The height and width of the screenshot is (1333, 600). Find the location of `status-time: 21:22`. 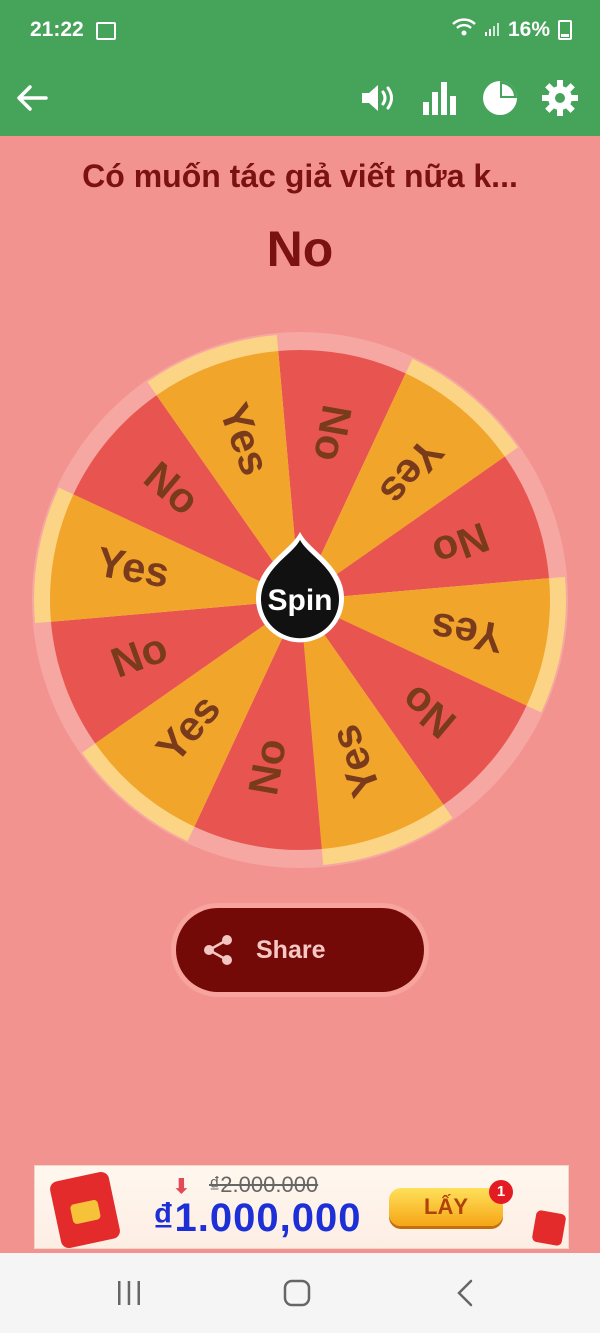

status-time: 21:22 is located at coordinates (57, 29).